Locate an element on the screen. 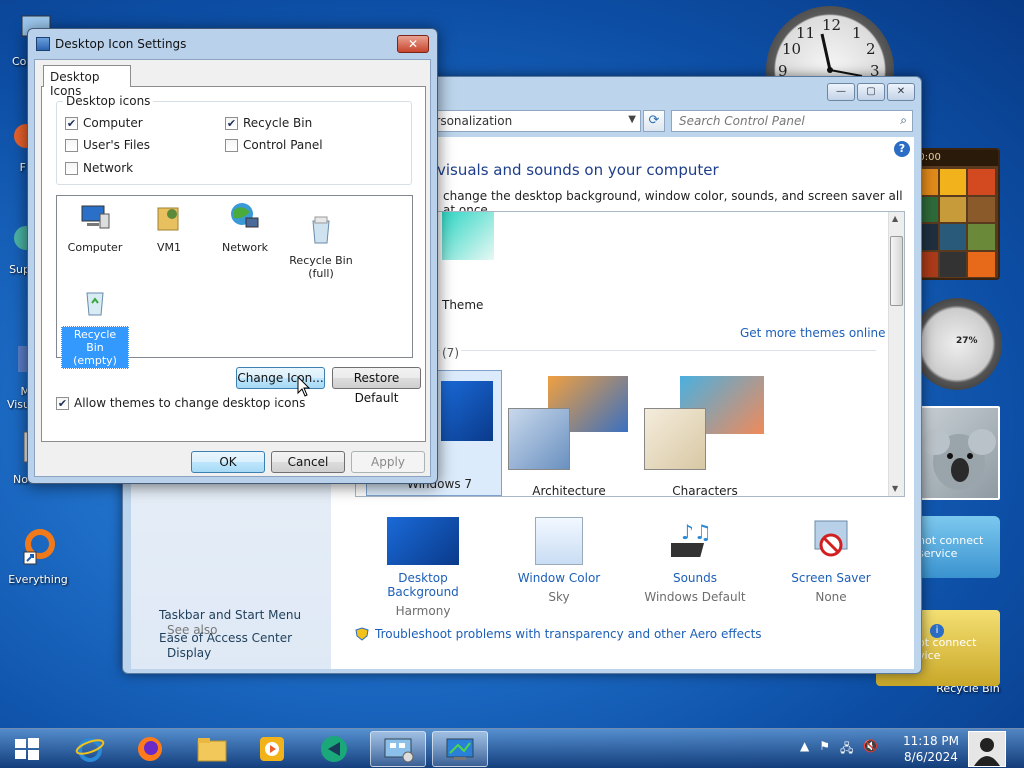 This screenshot has height=768, width=1024. checkbox-users-files: User's Files is located at coordinates (107, 145).